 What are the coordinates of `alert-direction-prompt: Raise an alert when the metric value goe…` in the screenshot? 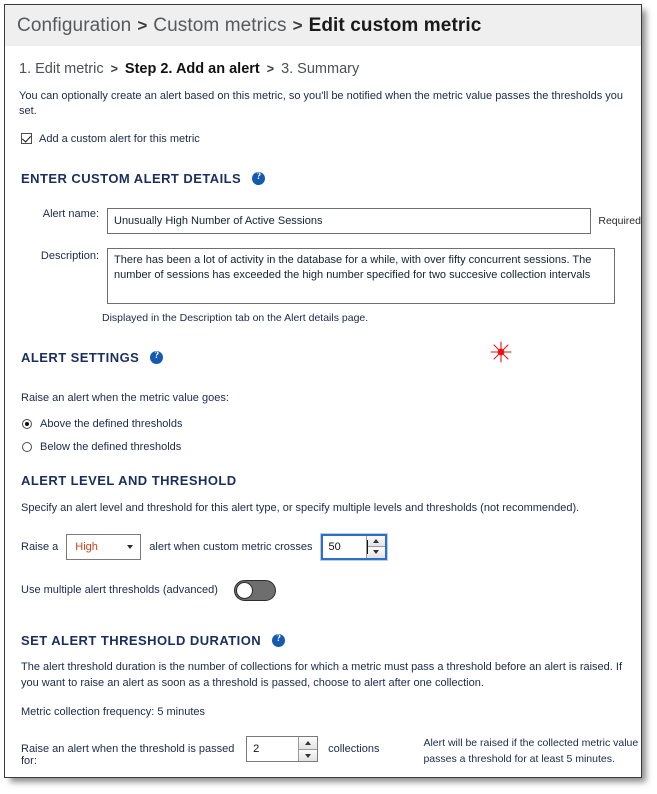 It's located at (125, 397).